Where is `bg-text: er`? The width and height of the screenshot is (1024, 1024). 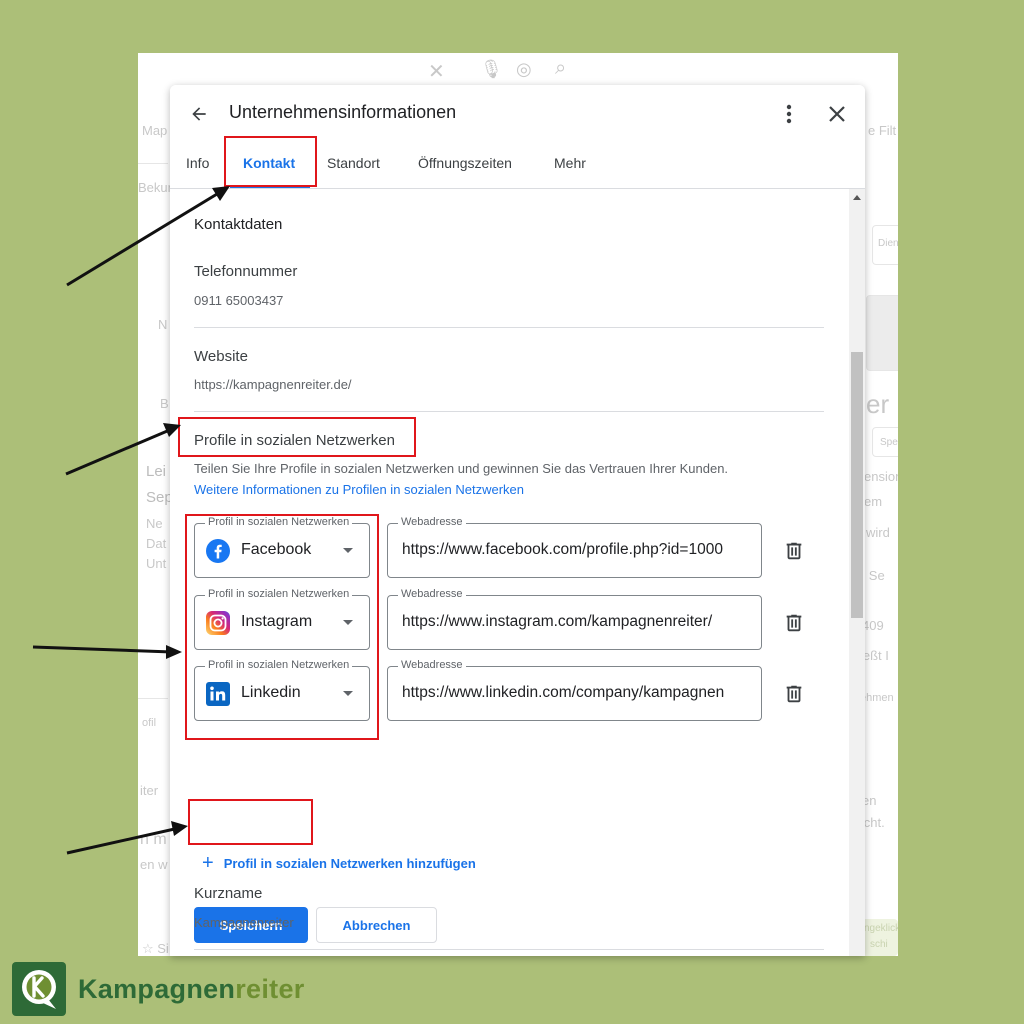 bg-text: er is located at coordinates (878, 404).